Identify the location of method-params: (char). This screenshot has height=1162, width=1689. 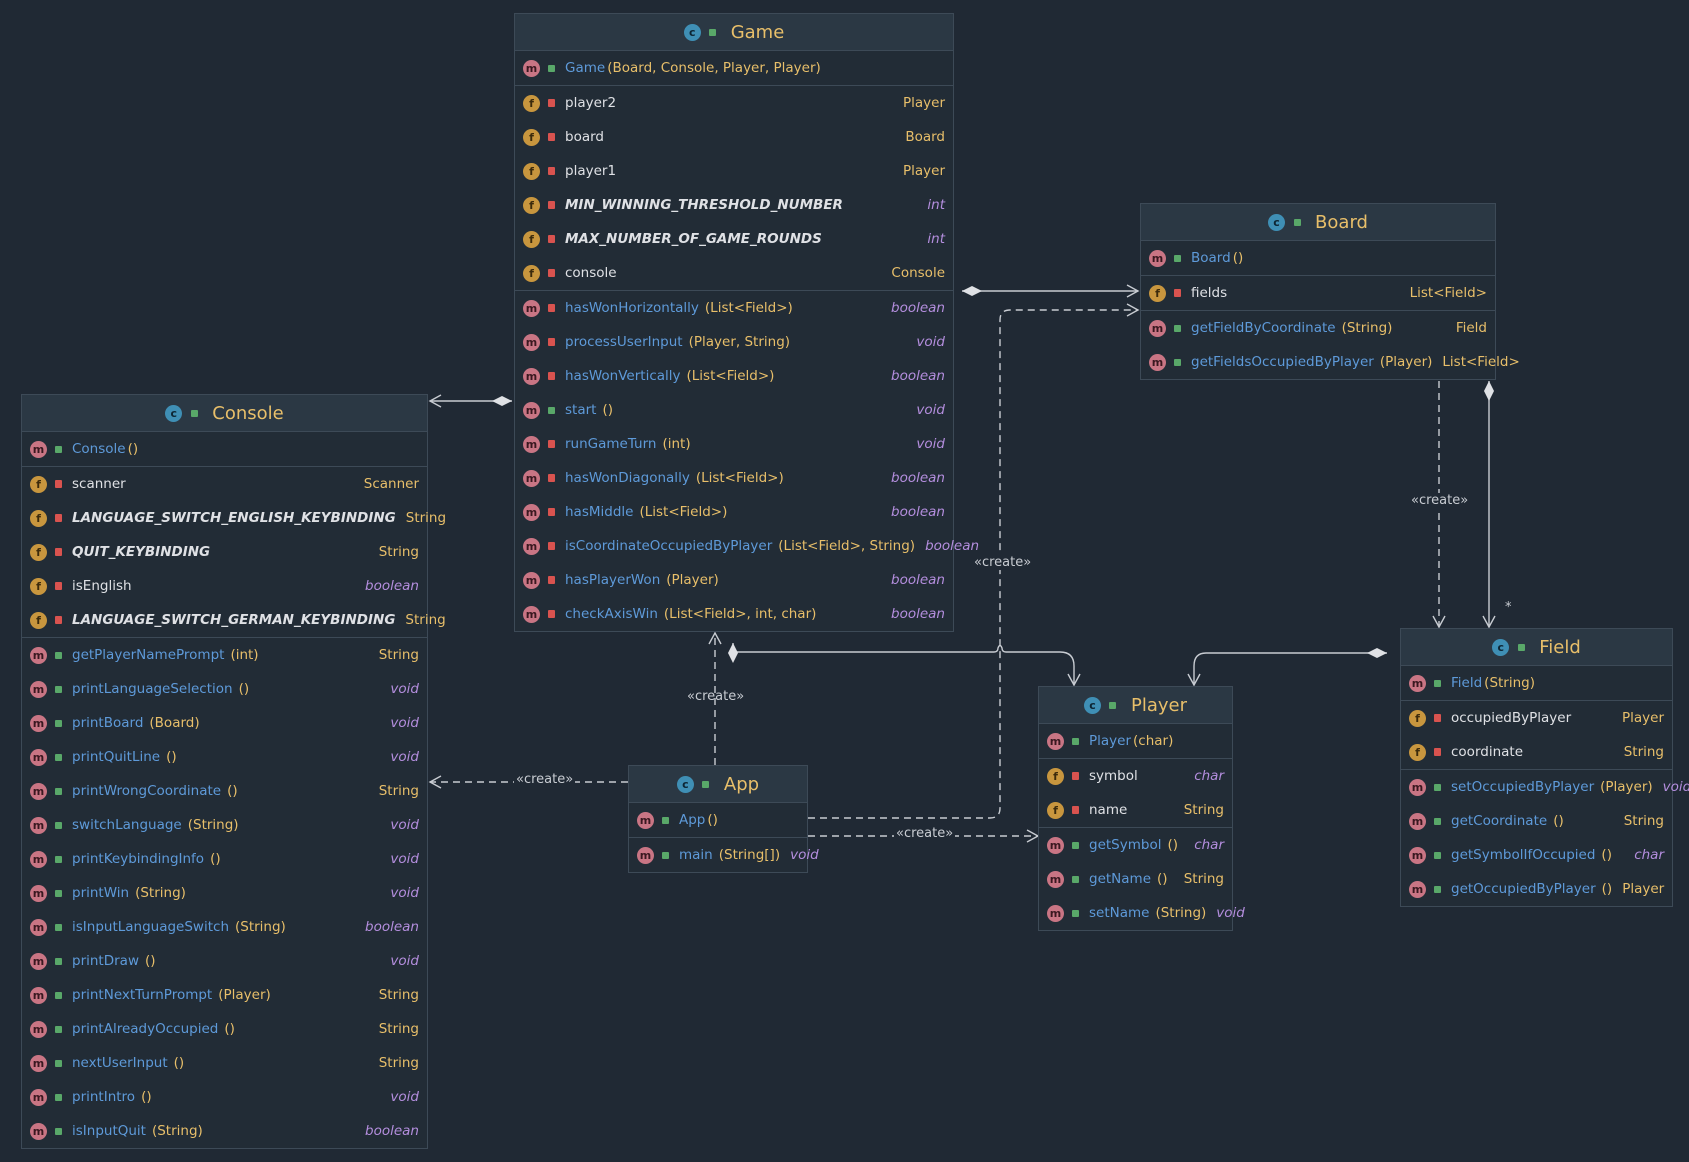
(1153, 741).